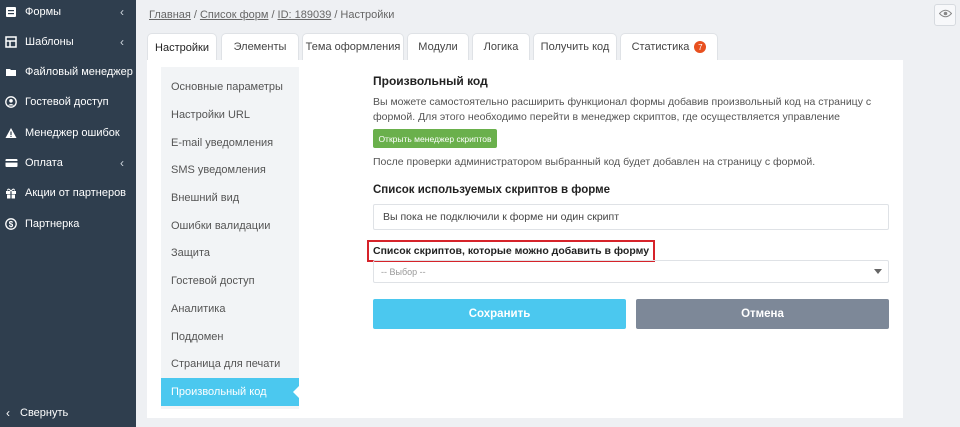  Describe the element at coordinates (222, 143) in the screenshot. I see `subnav-label: E-mail уведомления` at that location.